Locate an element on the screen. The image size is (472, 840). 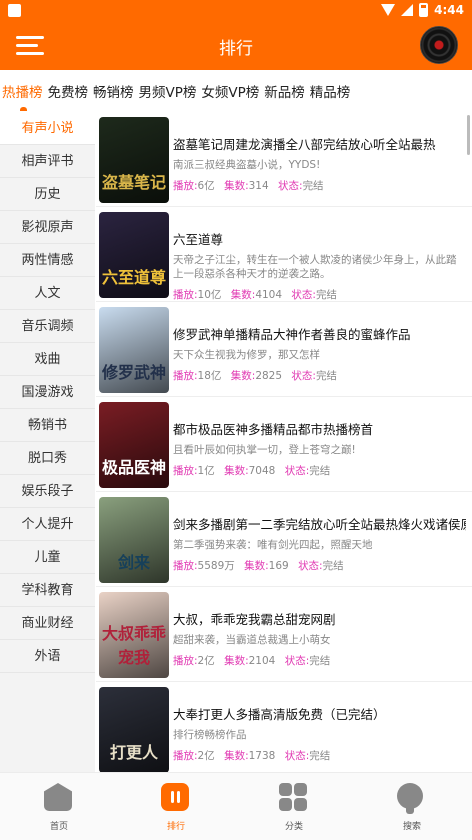
book-cover: 打更人 is located at coordinates (134, 729).